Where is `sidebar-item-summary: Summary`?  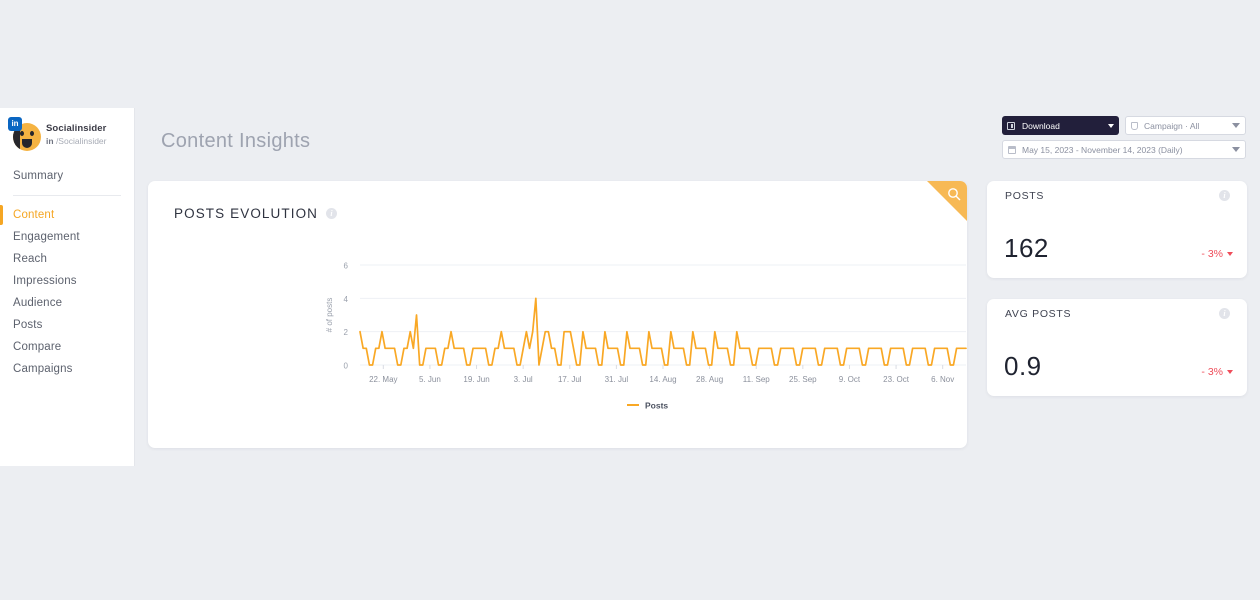
sidebar-item-summary: Summary is located at coordinates (67, 176).